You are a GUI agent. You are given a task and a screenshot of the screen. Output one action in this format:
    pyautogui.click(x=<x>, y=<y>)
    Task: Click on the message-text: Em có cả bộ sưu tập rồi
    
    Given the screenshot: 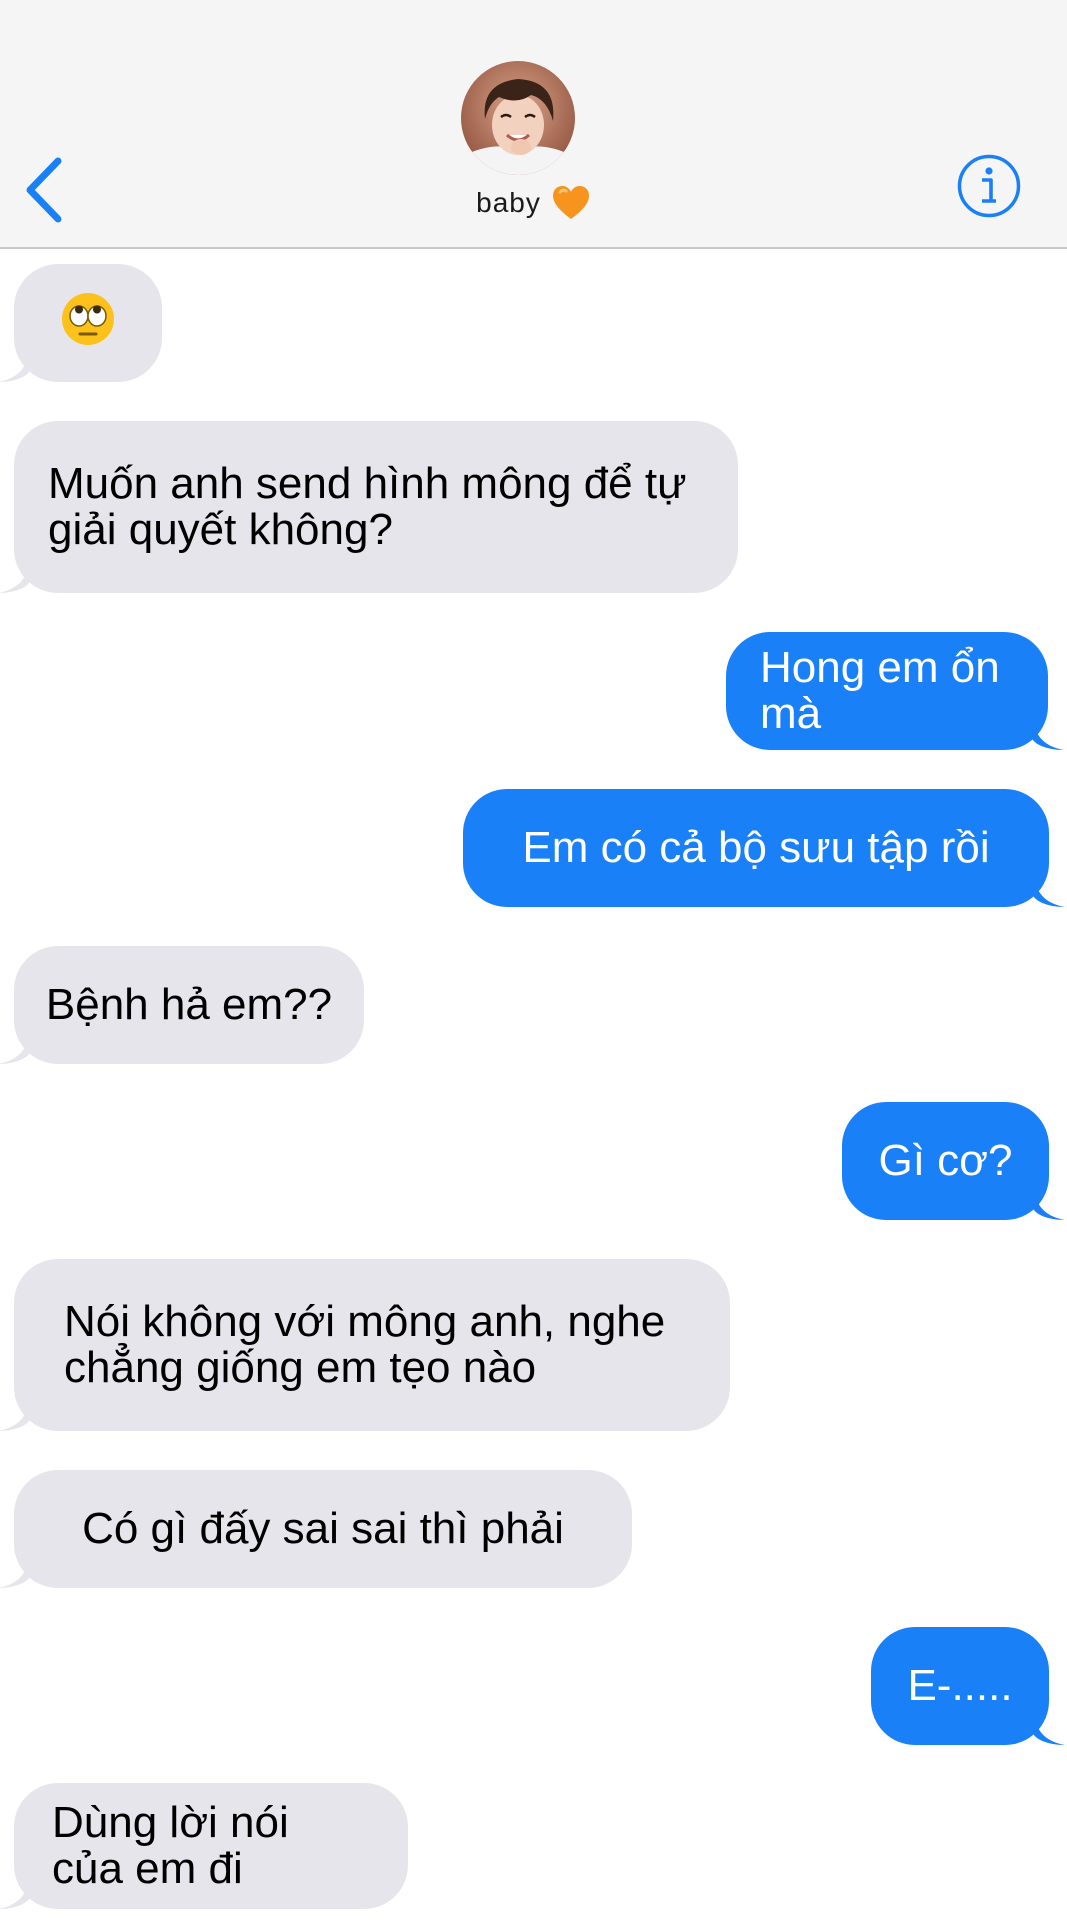 What is the action you would take?
    pyautogui.click(x=756, y=847)
    